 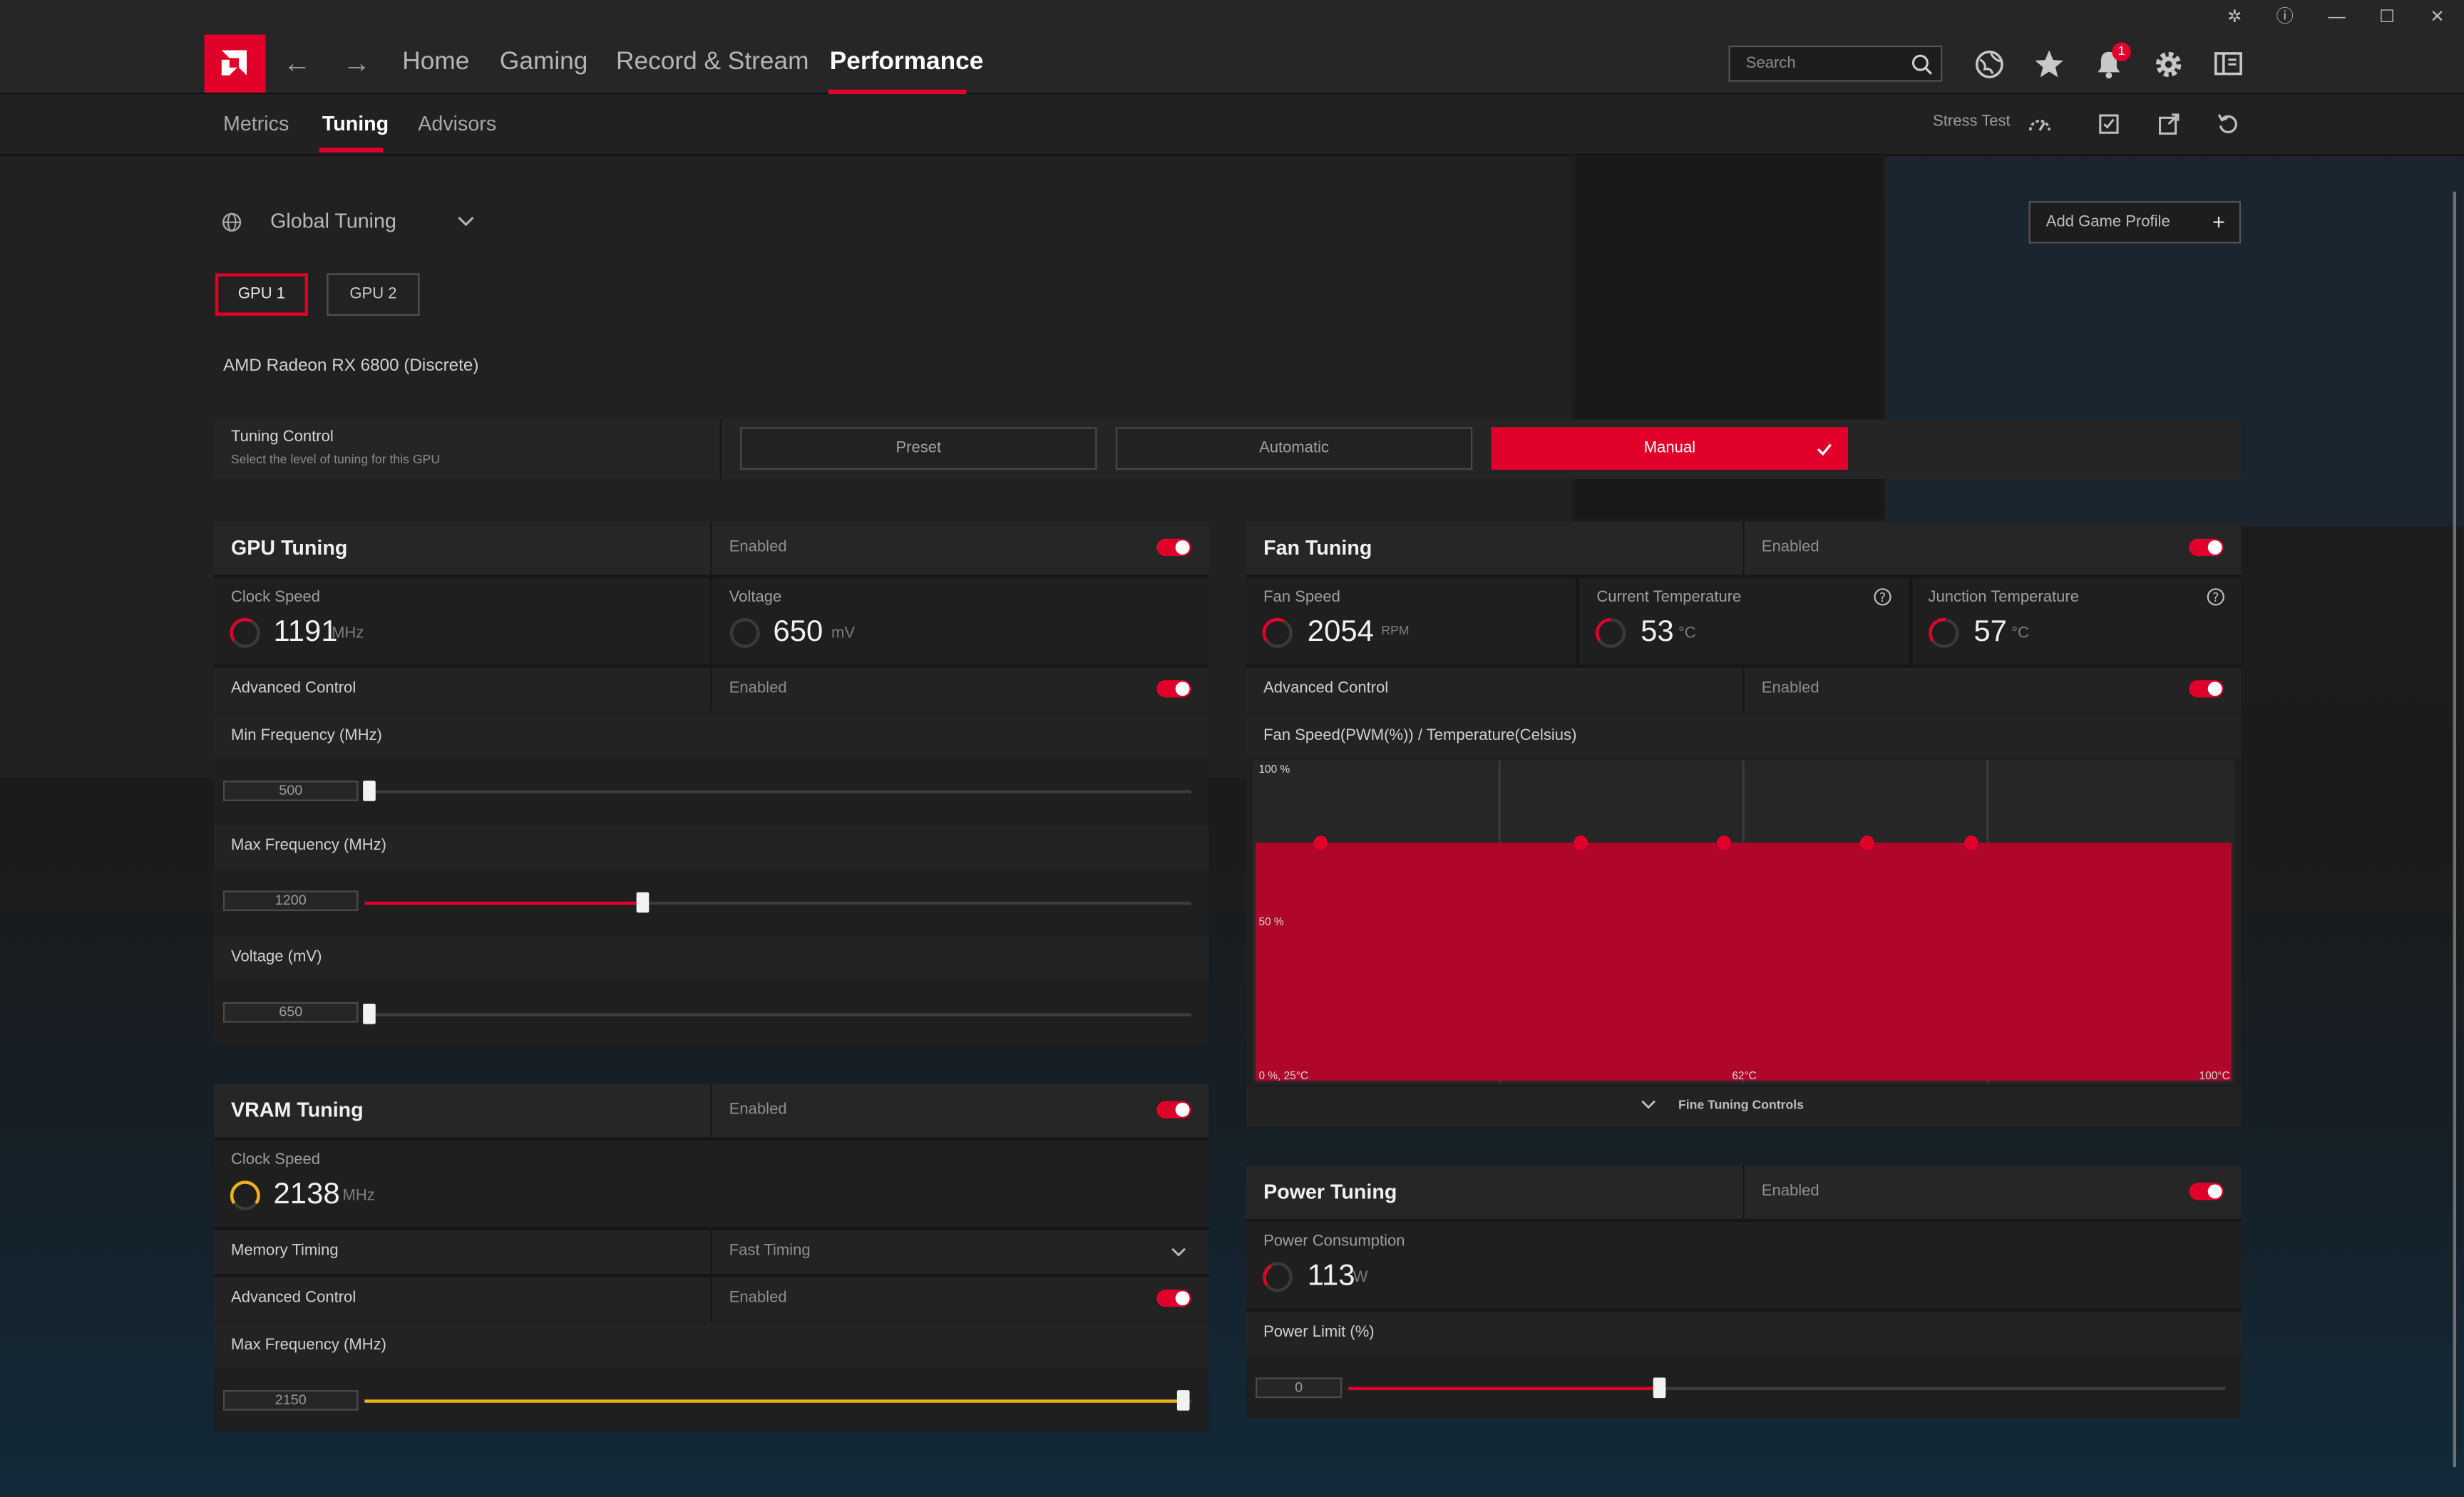 What do you see at coordinates (351, 150) in the screenshot?
I see `tab-active-indicator` at bounding box center [351, 150].